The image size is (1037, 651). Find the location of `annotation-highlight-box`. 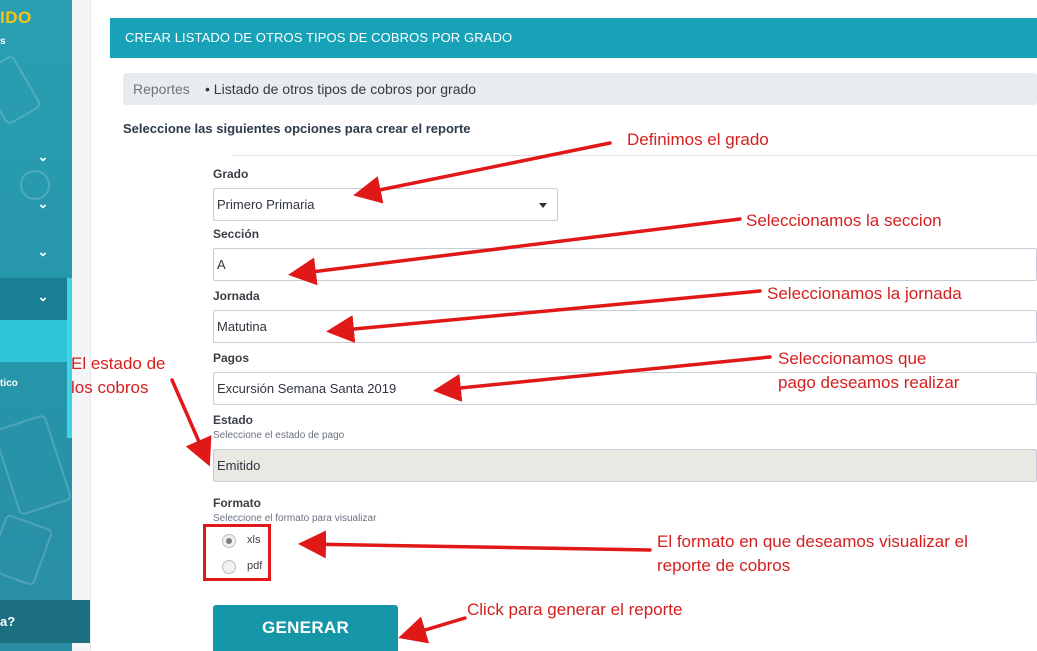

annotation-highlight-box is located at coordinates (237, 552).